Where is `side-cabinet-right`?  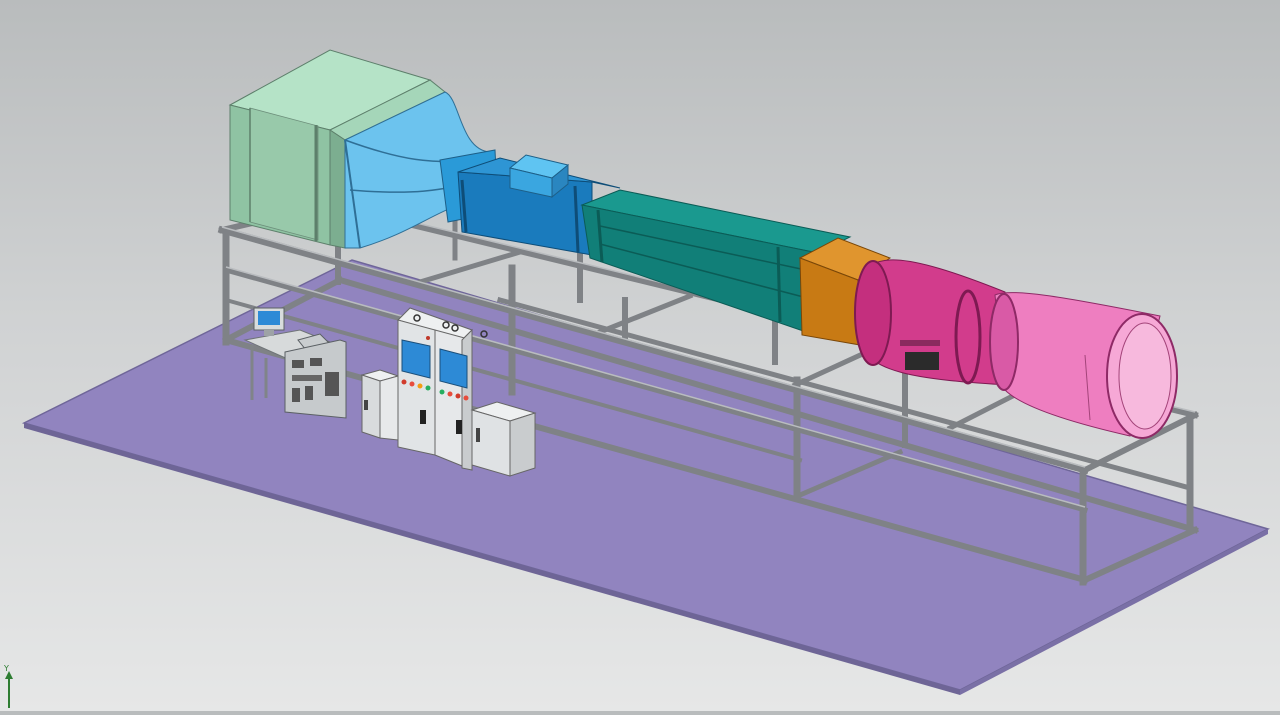 side-cabinet-right is located at coordinates (503, 439).